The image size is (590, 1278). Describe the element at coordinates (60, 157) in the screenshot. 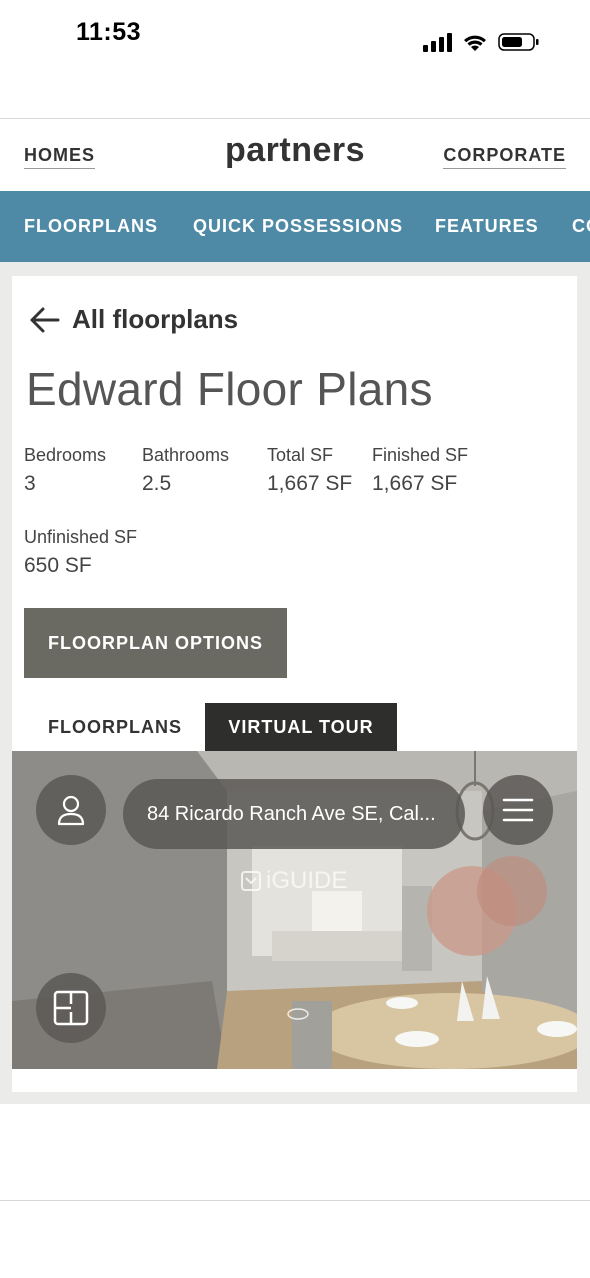

I see `homes-link: HOMES` at that location.